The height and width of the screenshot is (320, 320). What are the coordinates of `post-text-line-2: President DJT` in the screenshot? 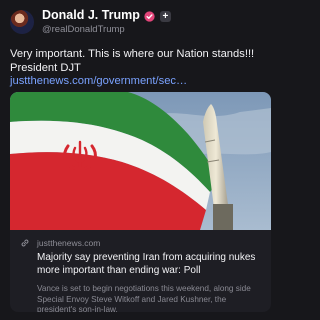 It's located at (45, 67).